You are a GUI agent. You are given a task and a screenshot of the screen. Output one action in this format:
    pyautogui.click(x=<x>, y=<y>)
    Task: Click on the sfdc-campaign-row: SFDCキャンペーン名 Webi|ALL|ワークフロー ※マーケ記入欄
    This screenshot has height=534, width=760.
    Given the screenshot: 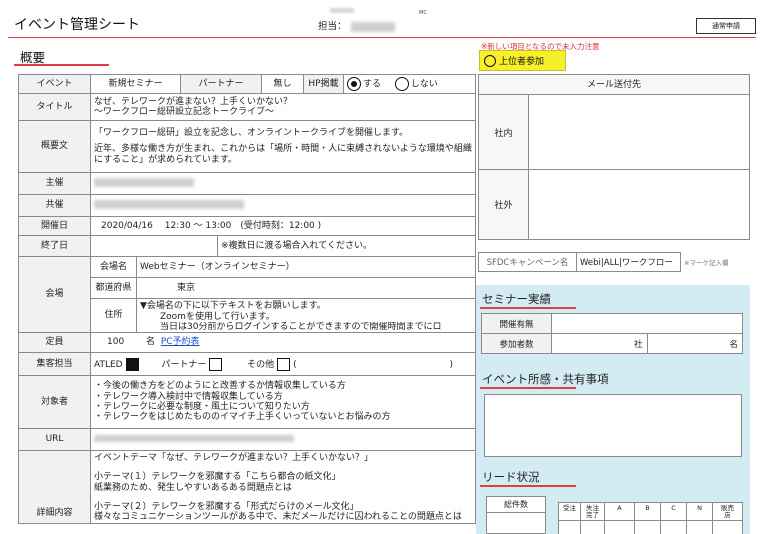 What is the action you would take?
    pyautogui.click(x=603, y=262)
    